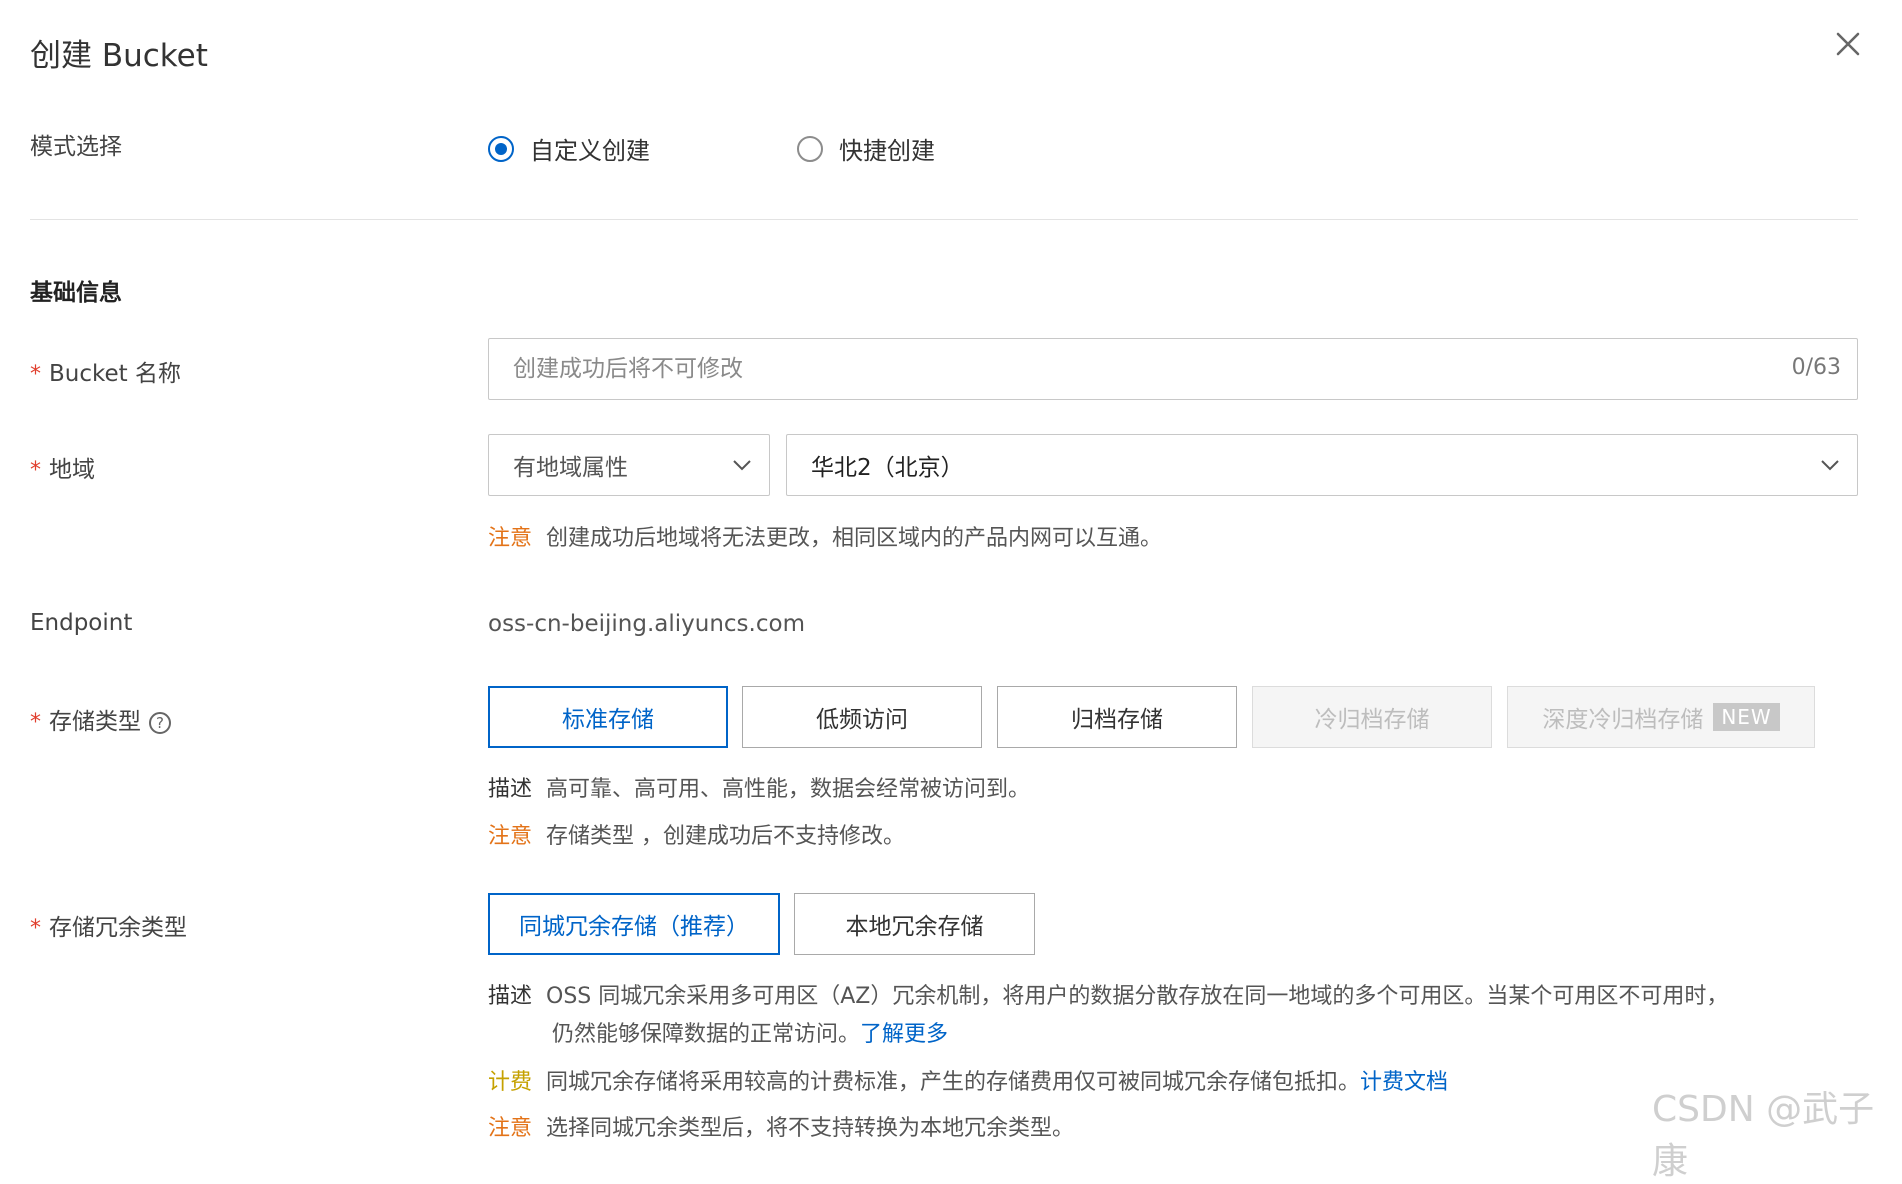 This screenshot has height=1184, width=1902. What do you see at coordinates (1372, 717) in the screenshot?
I see `storage-option-cold-archive: 冷归档存储` at bounding box center [1372, 717].